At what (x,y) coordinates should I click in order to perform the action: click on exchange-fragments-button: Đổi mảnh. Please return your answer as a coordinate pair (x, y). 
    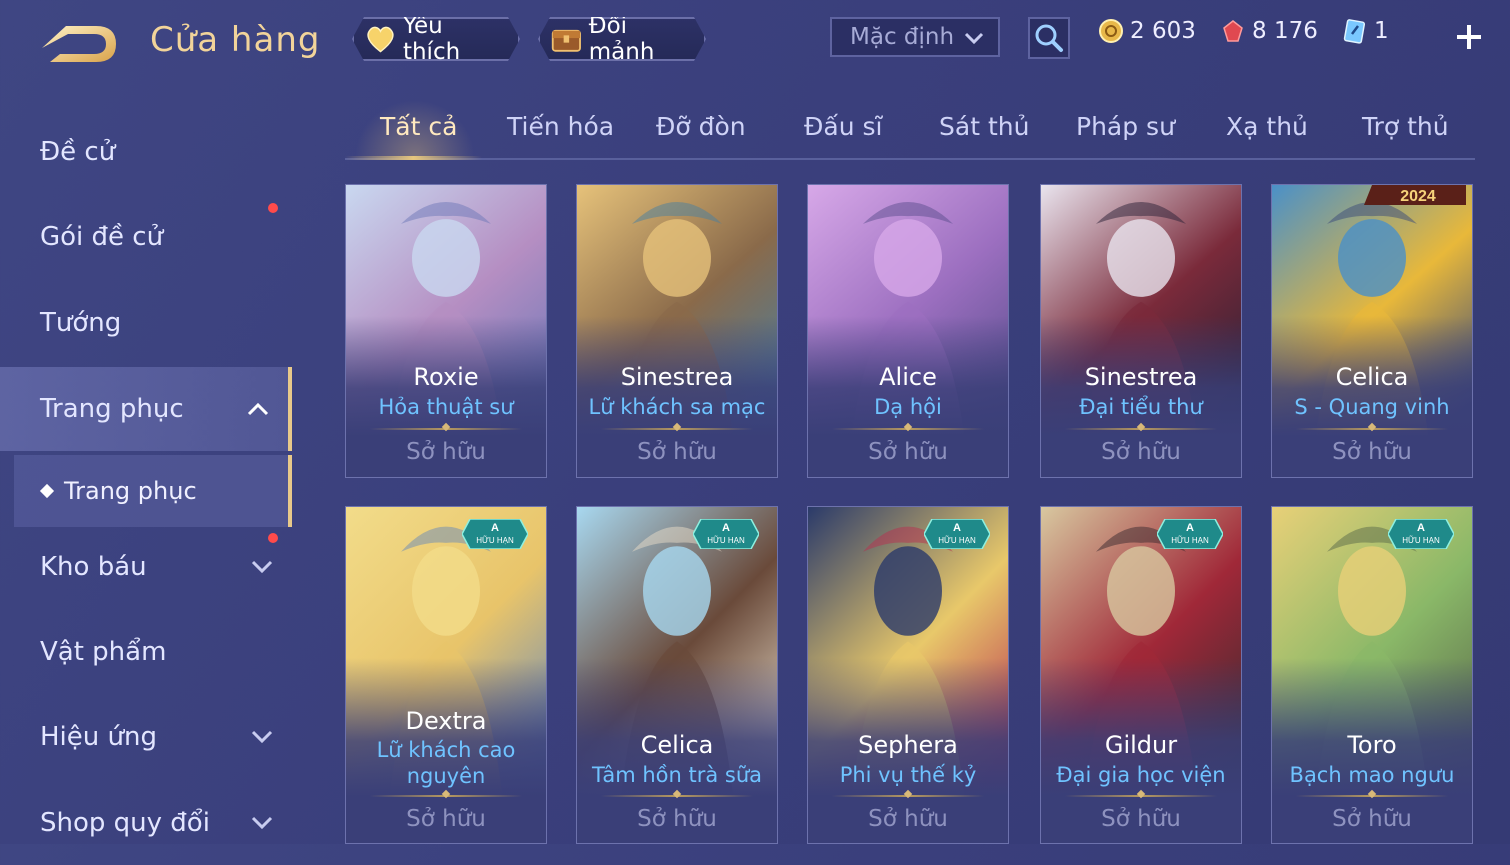
    Looking at the image, I should click on (622, 39).